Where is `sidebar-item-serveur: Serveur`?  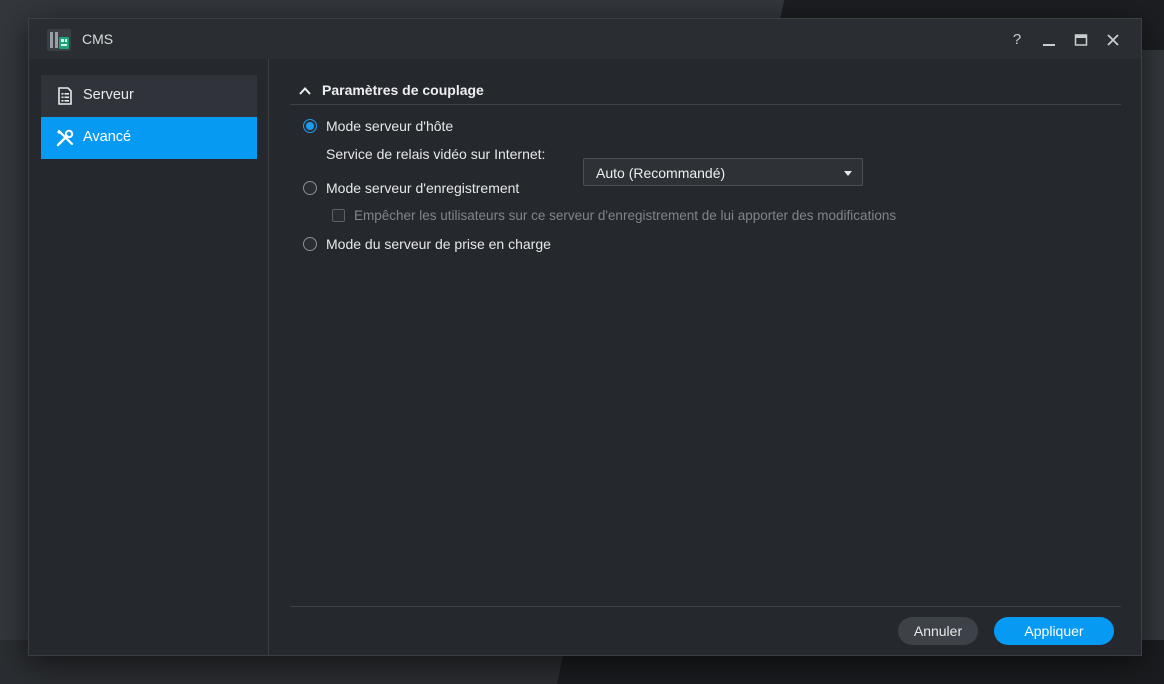
sidebar-item-serveur: Serveur is located at coordinates (149, 96).